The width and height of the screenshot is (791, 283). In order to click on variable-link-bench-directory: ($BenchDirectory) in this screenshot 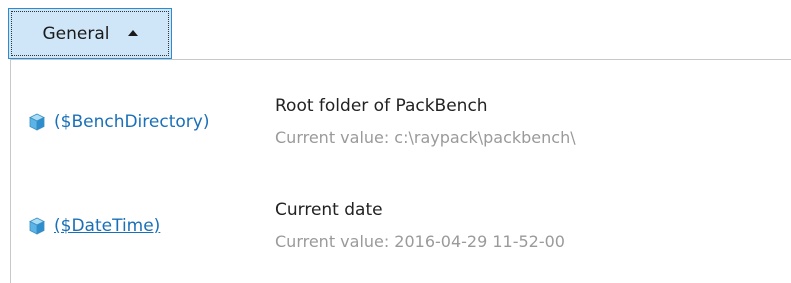, I will do `click(118, 122)`.